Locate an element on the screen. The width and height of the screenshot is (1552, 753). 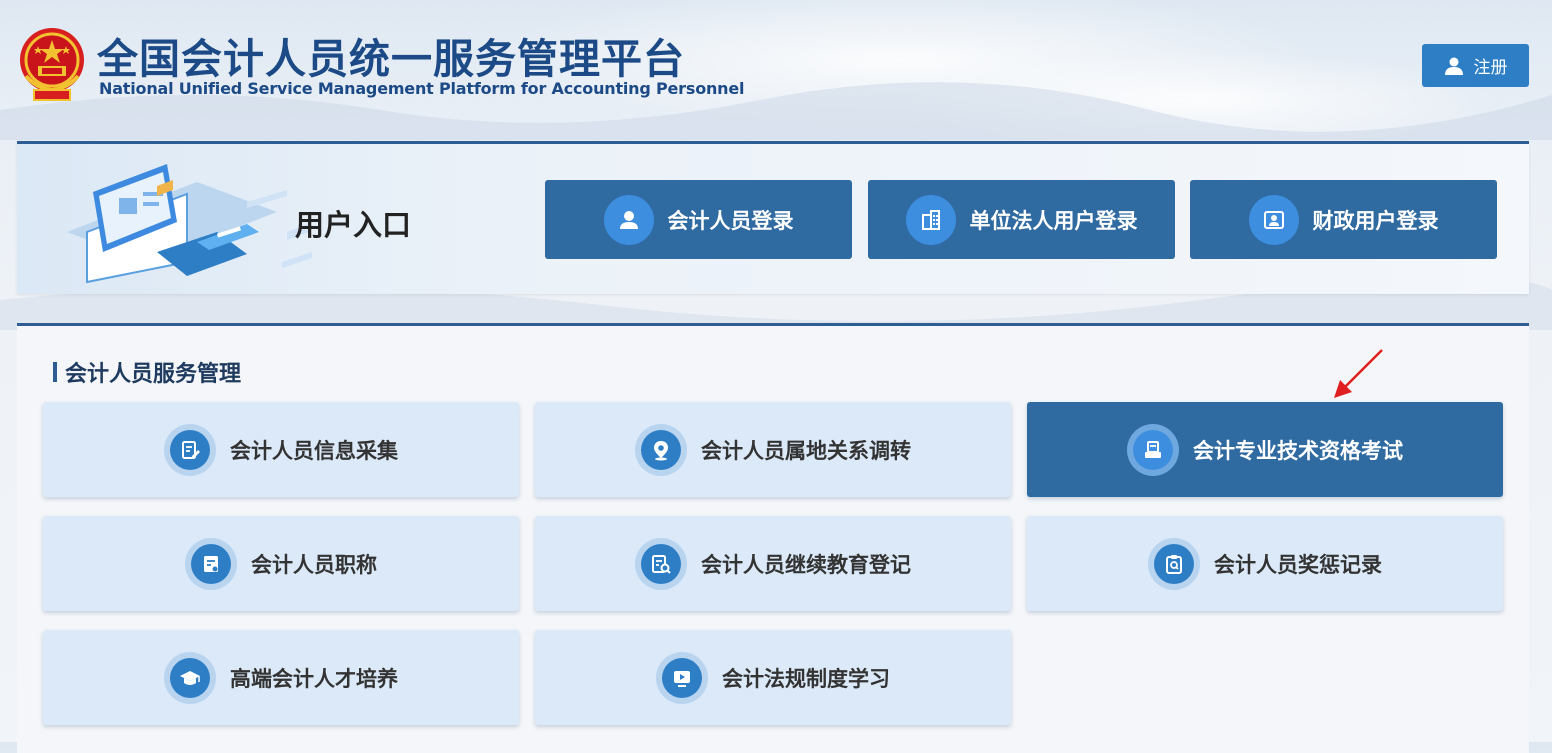
id-card-icon is located at coordinates (1273, 219).